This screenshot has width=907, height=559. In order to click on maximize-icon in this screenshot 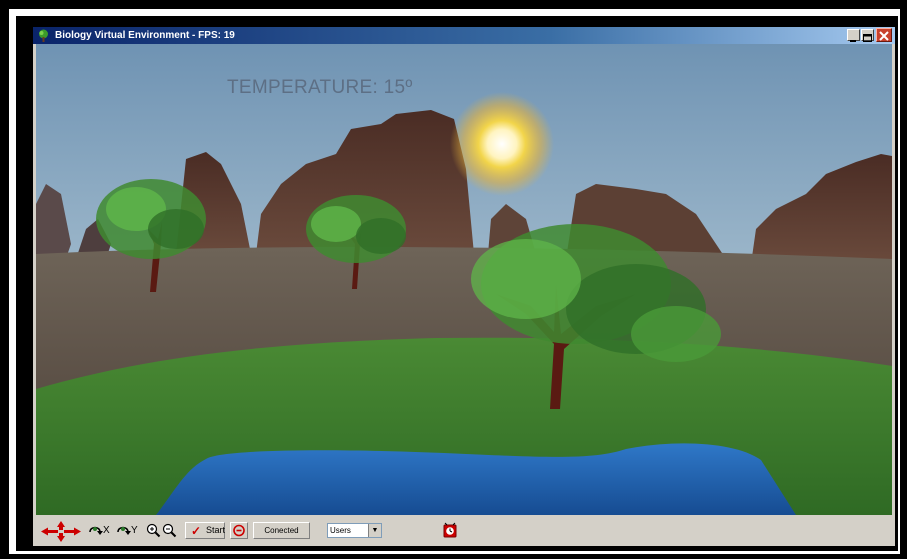, I will do `click(867, 38)`.